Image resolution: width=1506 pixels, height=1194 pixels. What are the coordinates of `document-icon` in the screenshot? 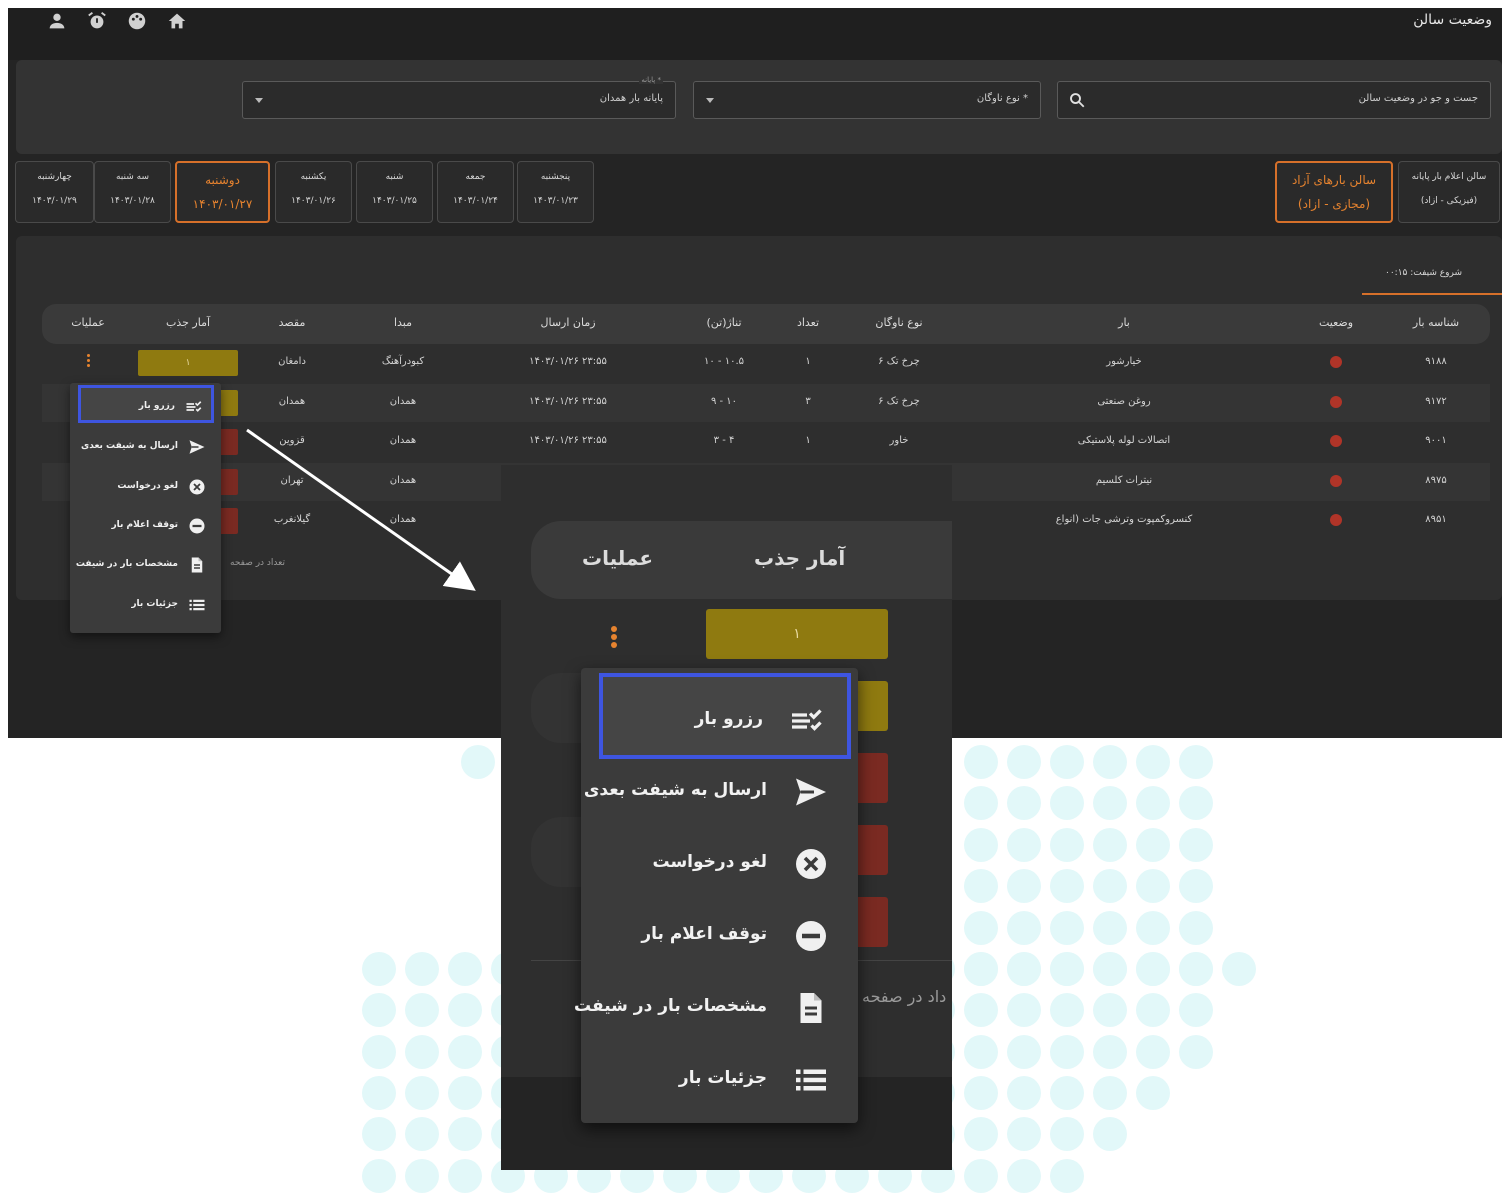 It's located at (811, 1008).